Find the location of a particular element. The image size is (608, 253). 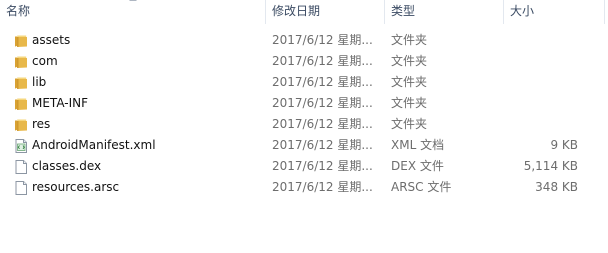

column-header-name: 名称 is located at coordinates (132, 12).